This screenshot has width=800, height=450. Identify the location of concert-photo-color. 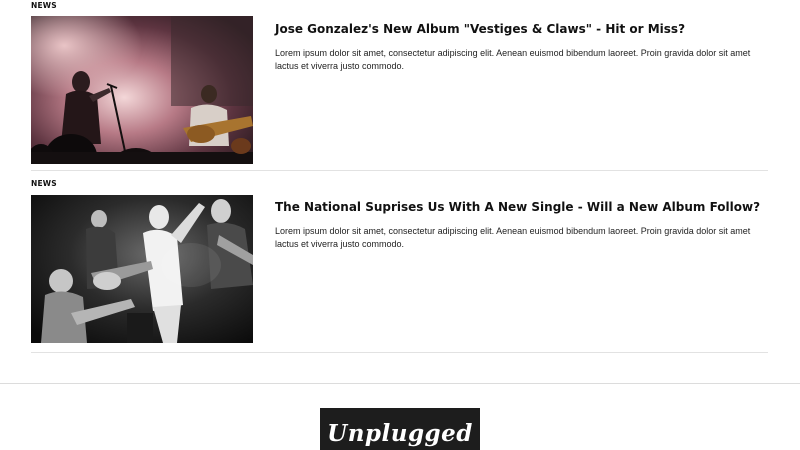
(142, 90).